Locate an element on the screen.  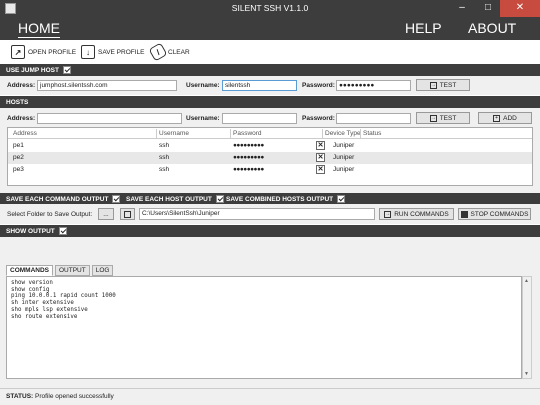
jump-host-section-label: USE JUMP HOST is located at coordinates (32, 70).